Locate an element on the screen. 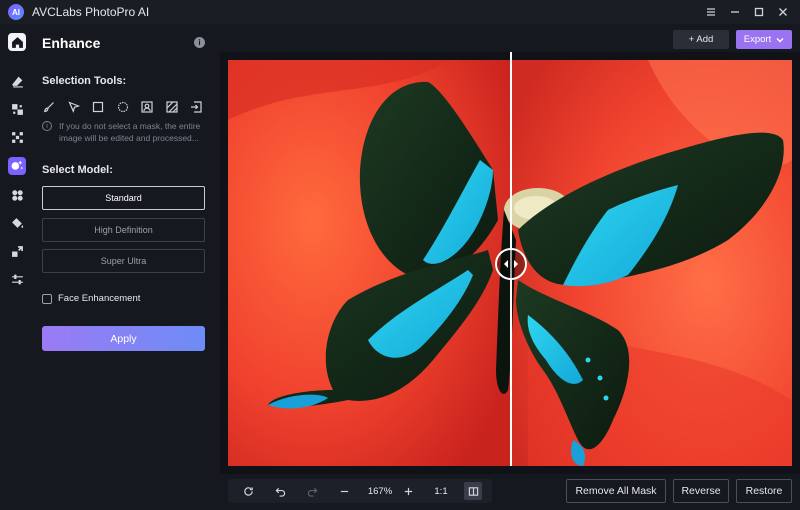 The height and width of the screenshot is (510, 800). import-icon is located at coordinates (196, 107).